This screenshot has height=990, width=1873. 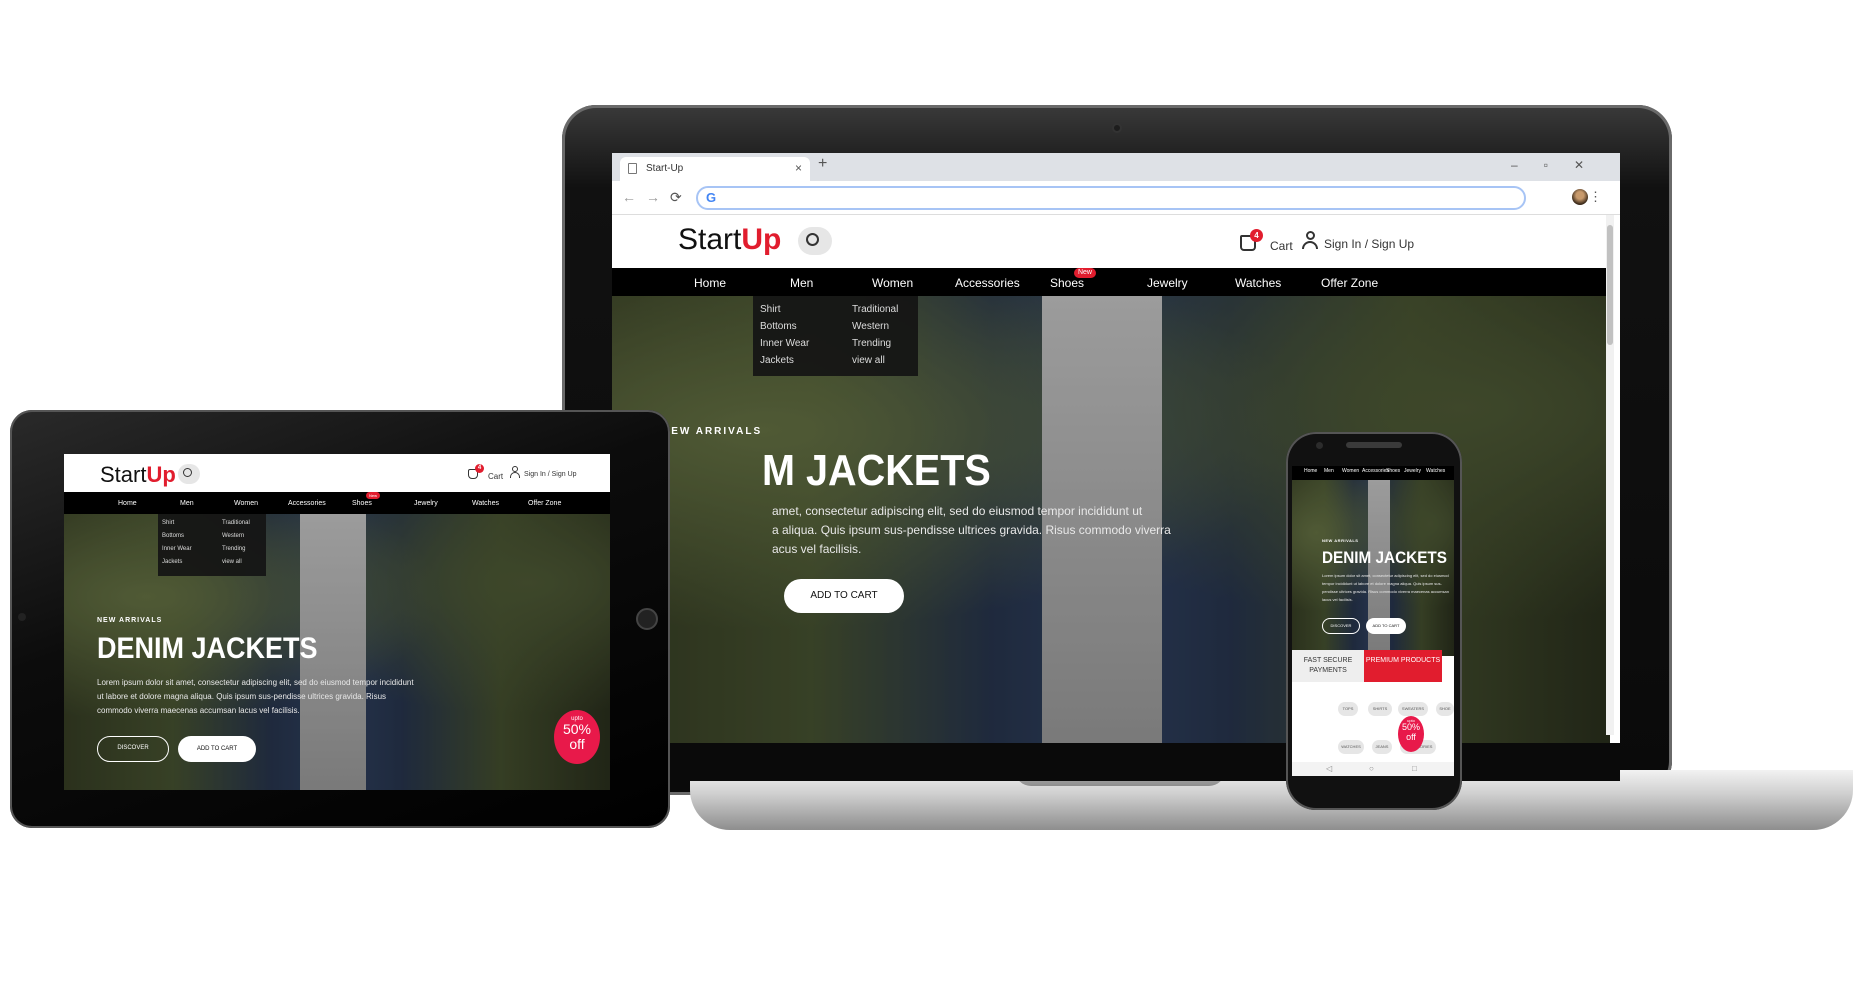 What do you see at coordinates (712, 431) in the screenshot?
I see `hero-eyebrow: NEW ARRIVALS` at bounding box center [712, 431].